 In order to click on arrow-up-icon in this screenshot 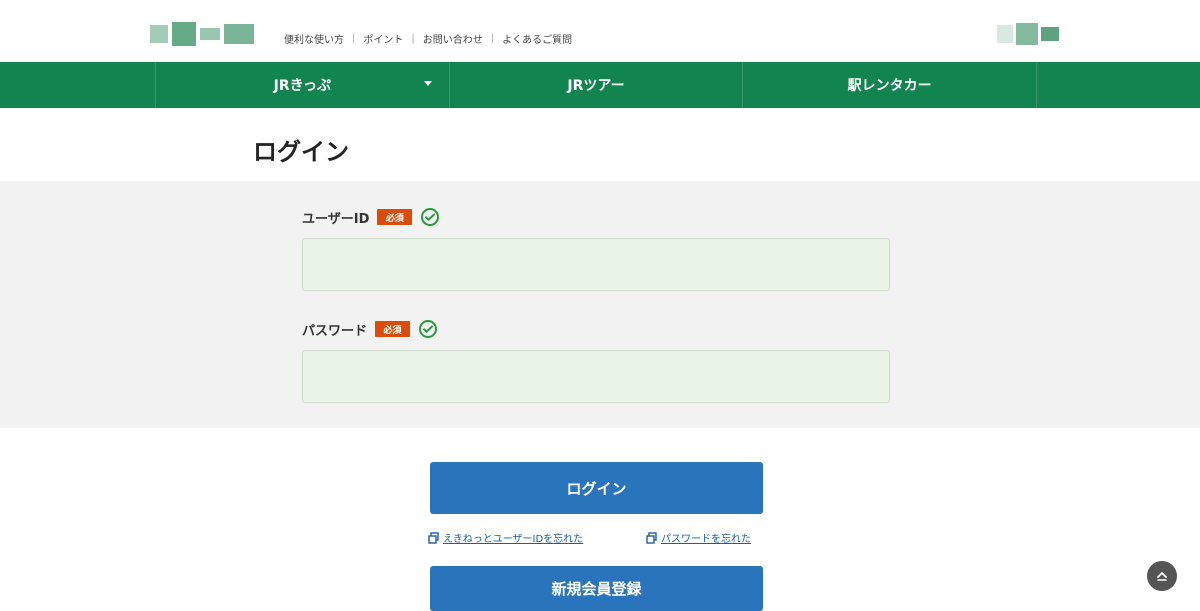, I will do `click(1162, 576)`.